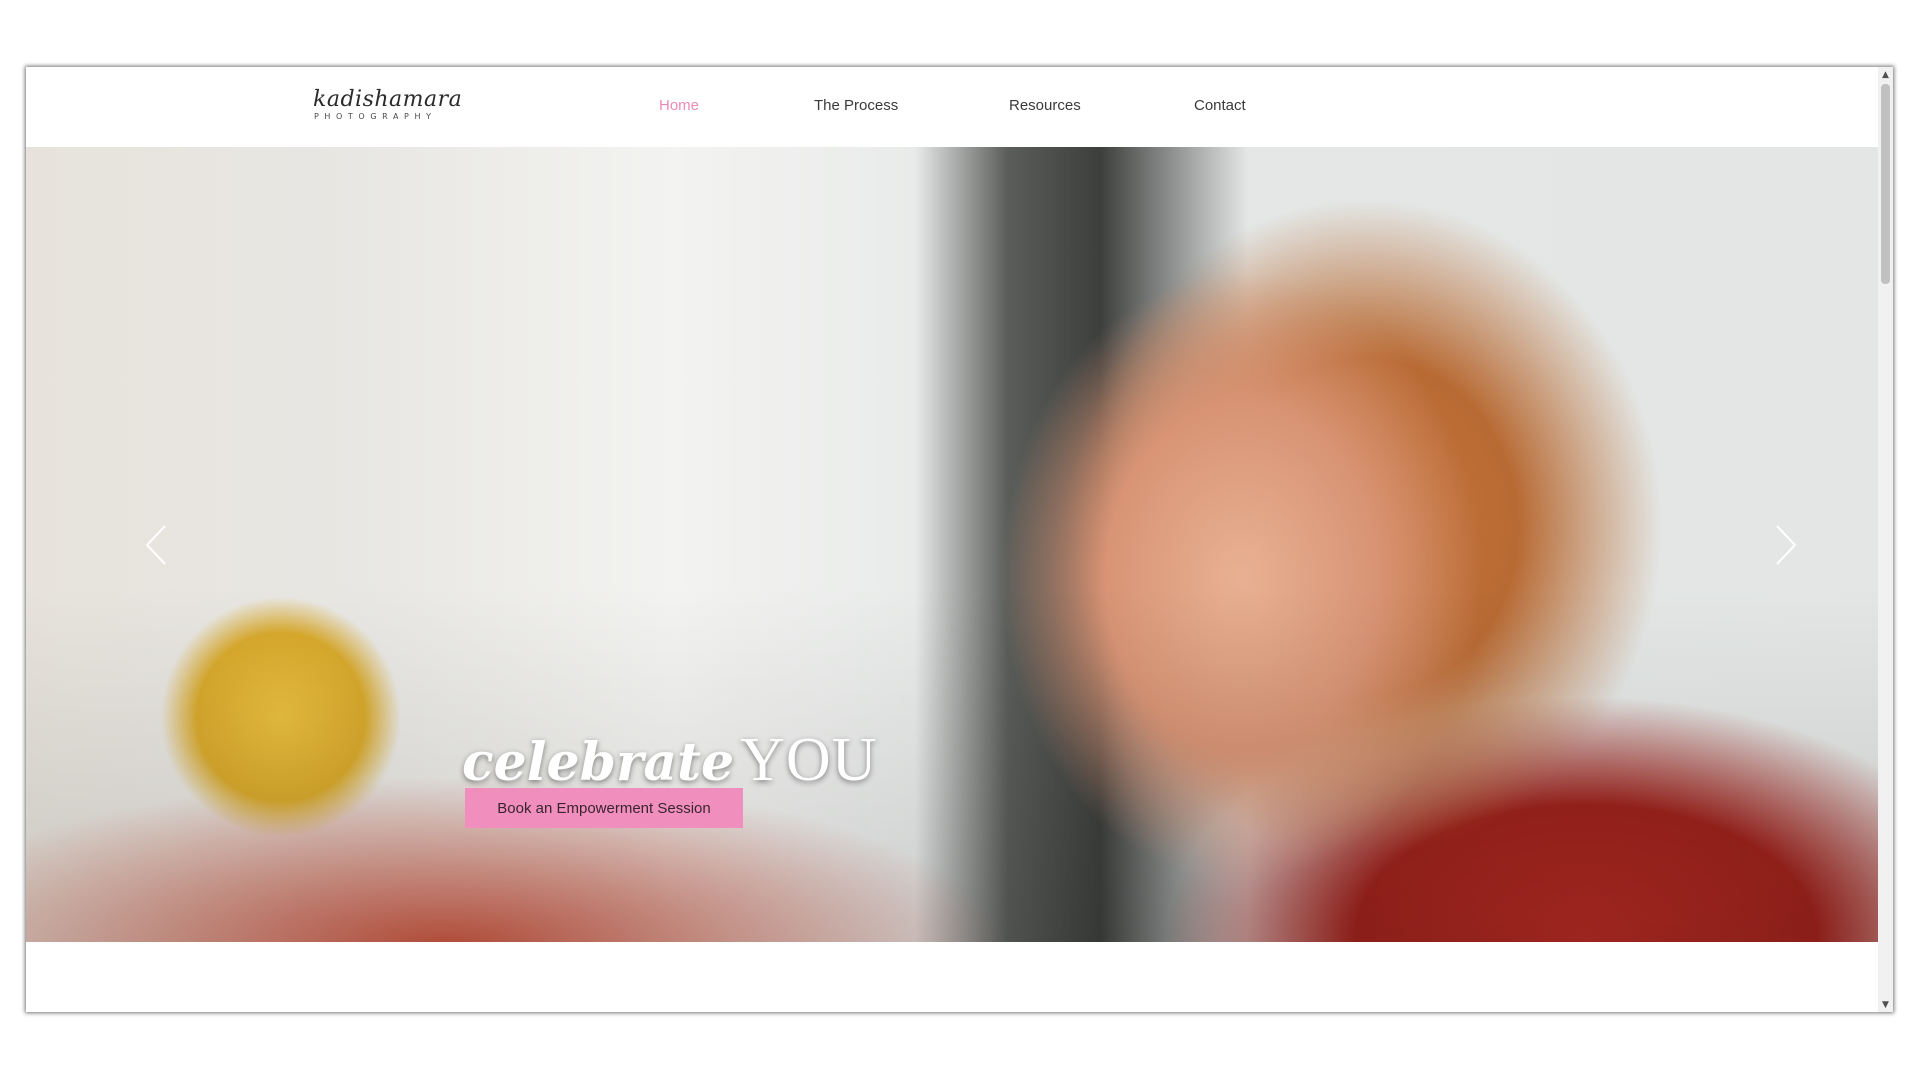 This screenshot has height=1080, width=1920. What do you see at coordinates (679, 105) in the screenshot?
I see `nav-item-home: Home` at bounding box center [679, 105].